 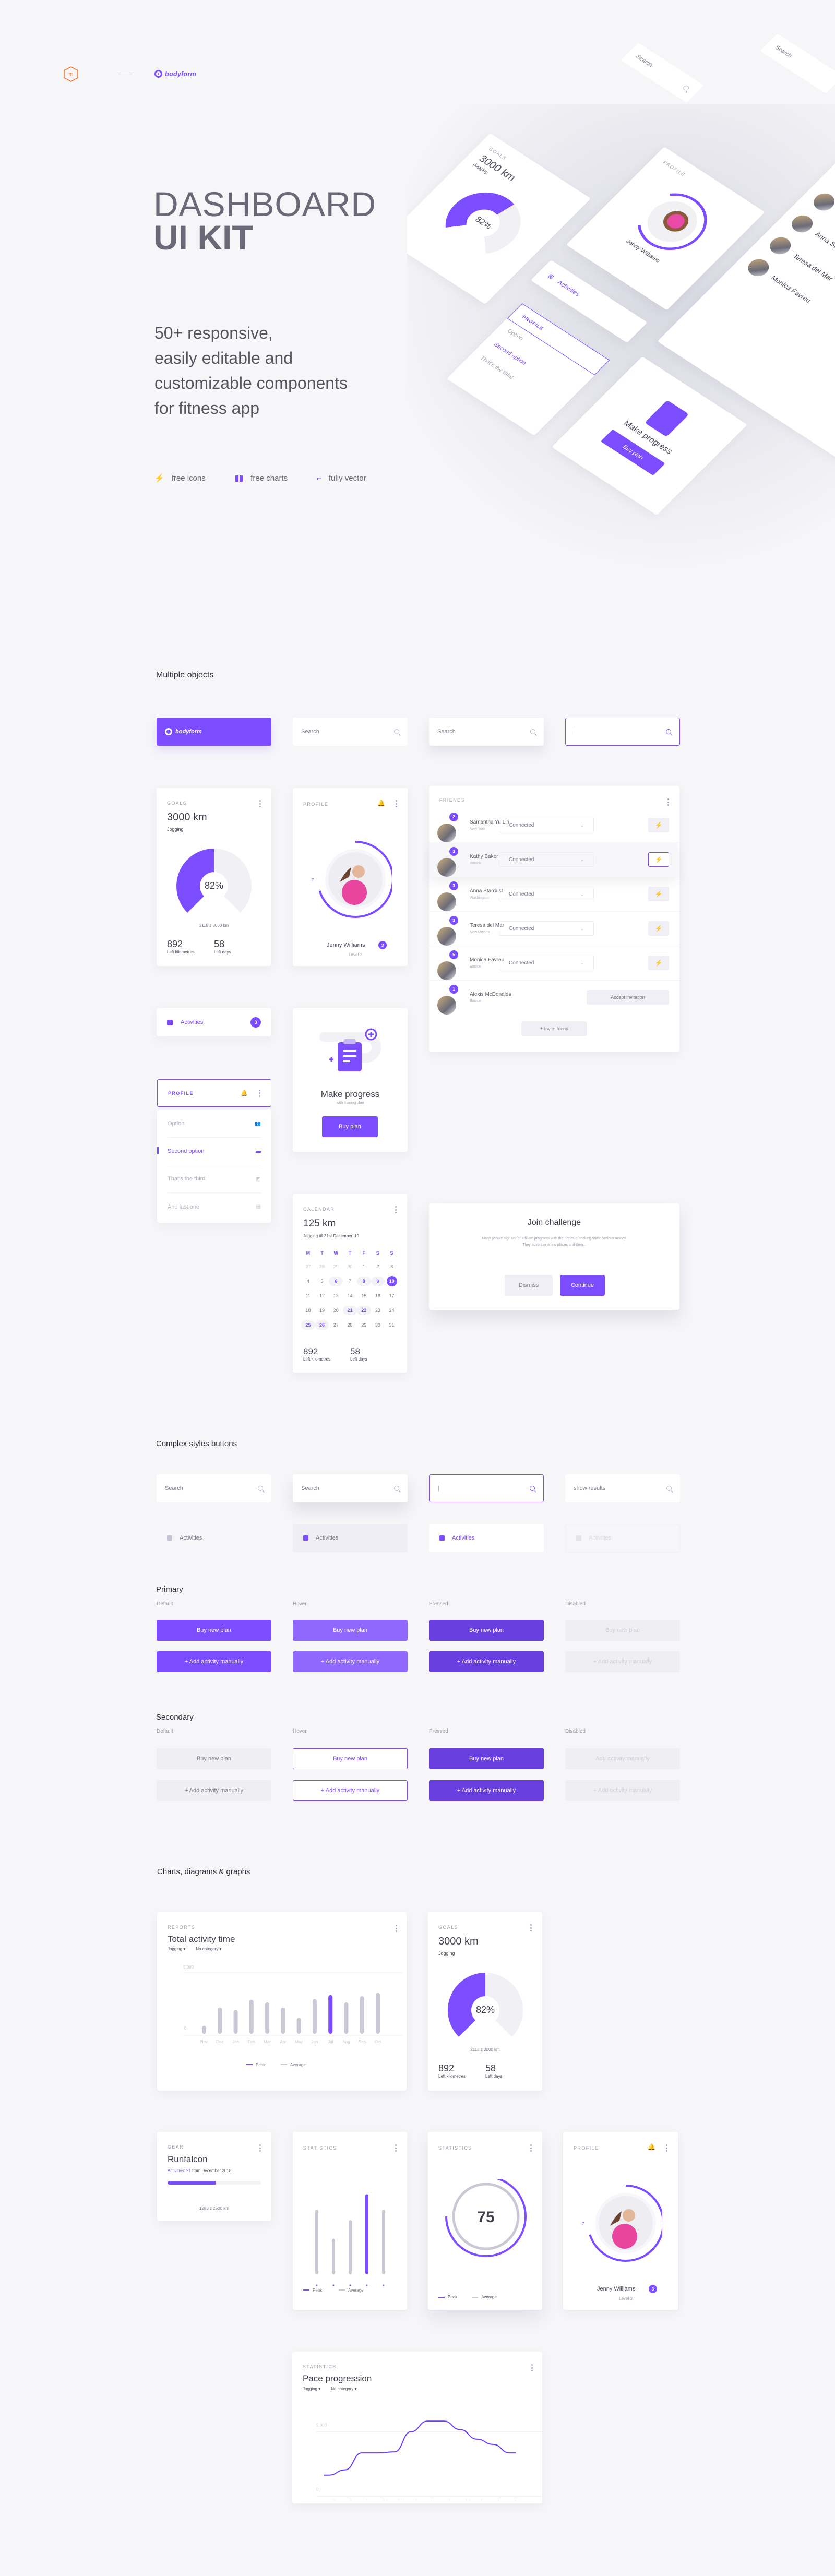 What do you see at coordinates (214, 1022) in the screenshot?
I see `activities-item: ~ Activities 3` at bounding box center [214, 1022].